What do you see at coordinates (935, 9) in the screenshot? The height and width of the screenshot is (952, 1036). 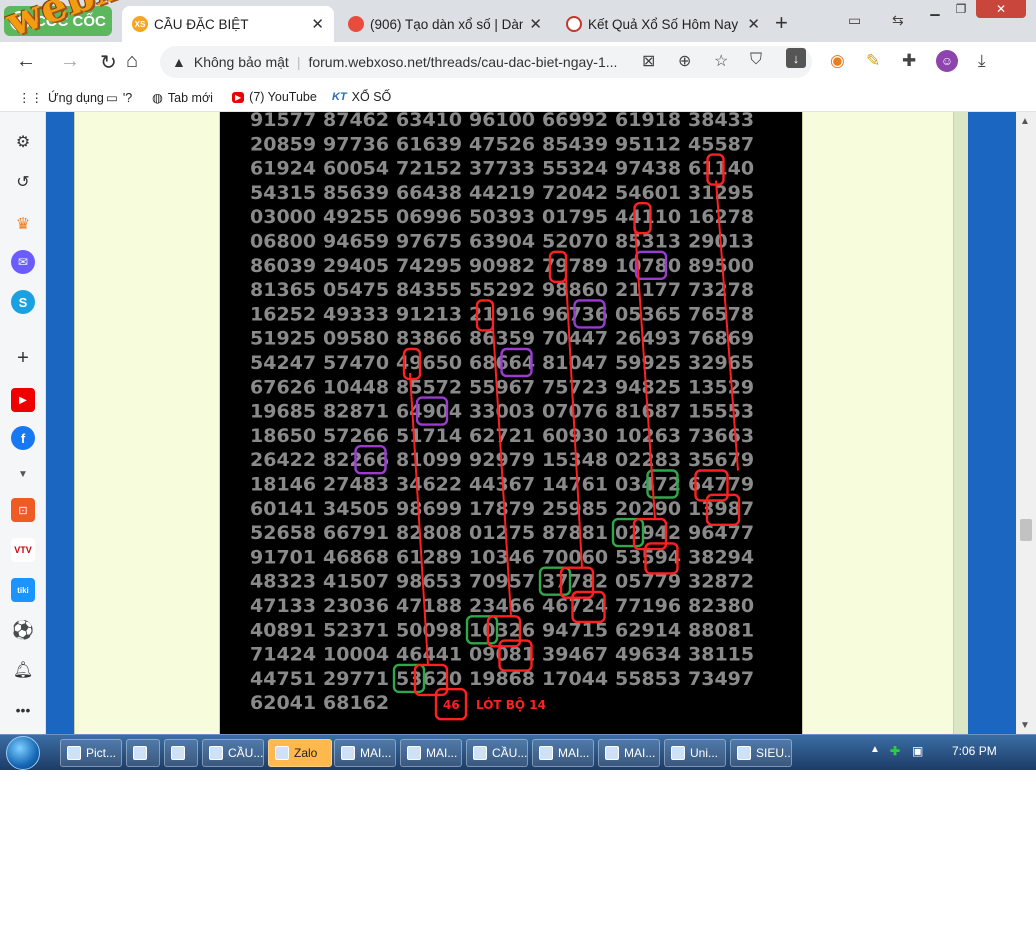 I see `minimize-icon: ▁` at bounding box center [935, 9].